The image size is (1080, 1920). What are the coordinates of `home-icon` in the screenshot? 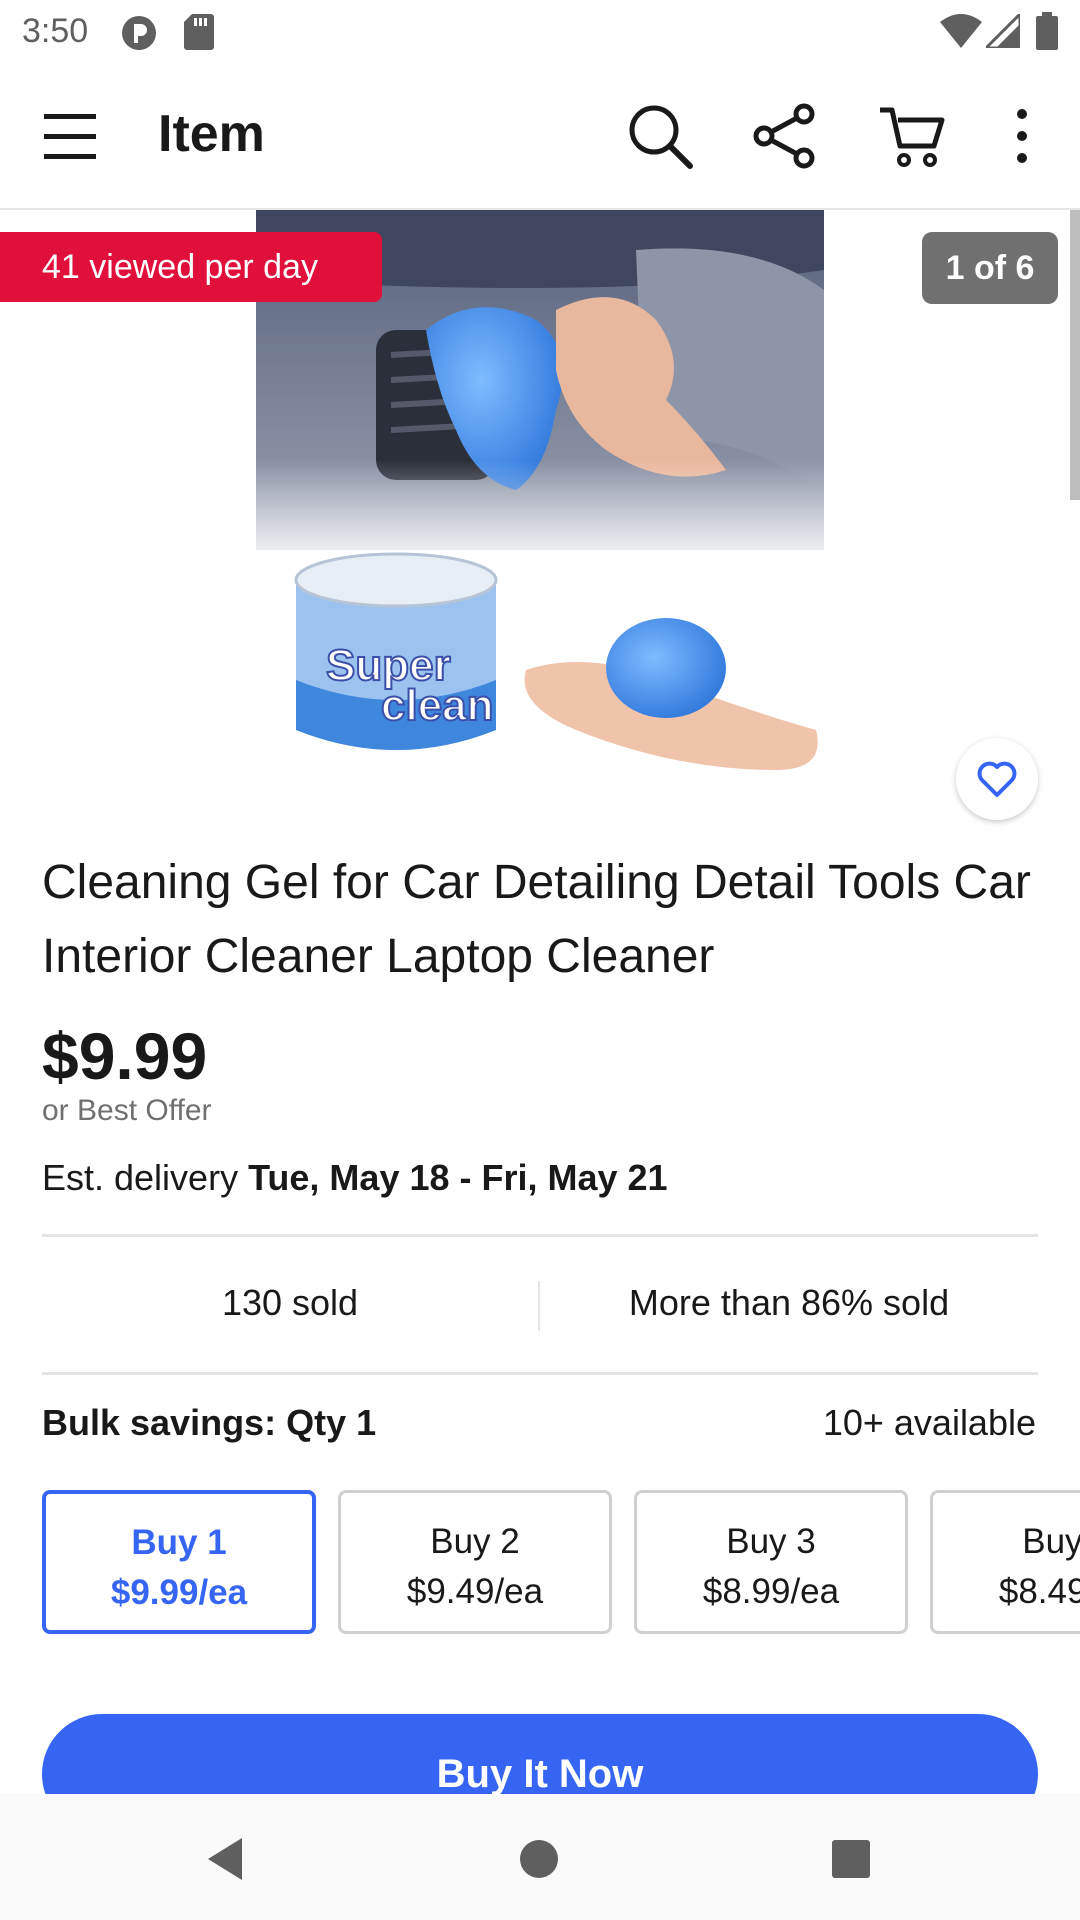 It's located at (539, 1859).